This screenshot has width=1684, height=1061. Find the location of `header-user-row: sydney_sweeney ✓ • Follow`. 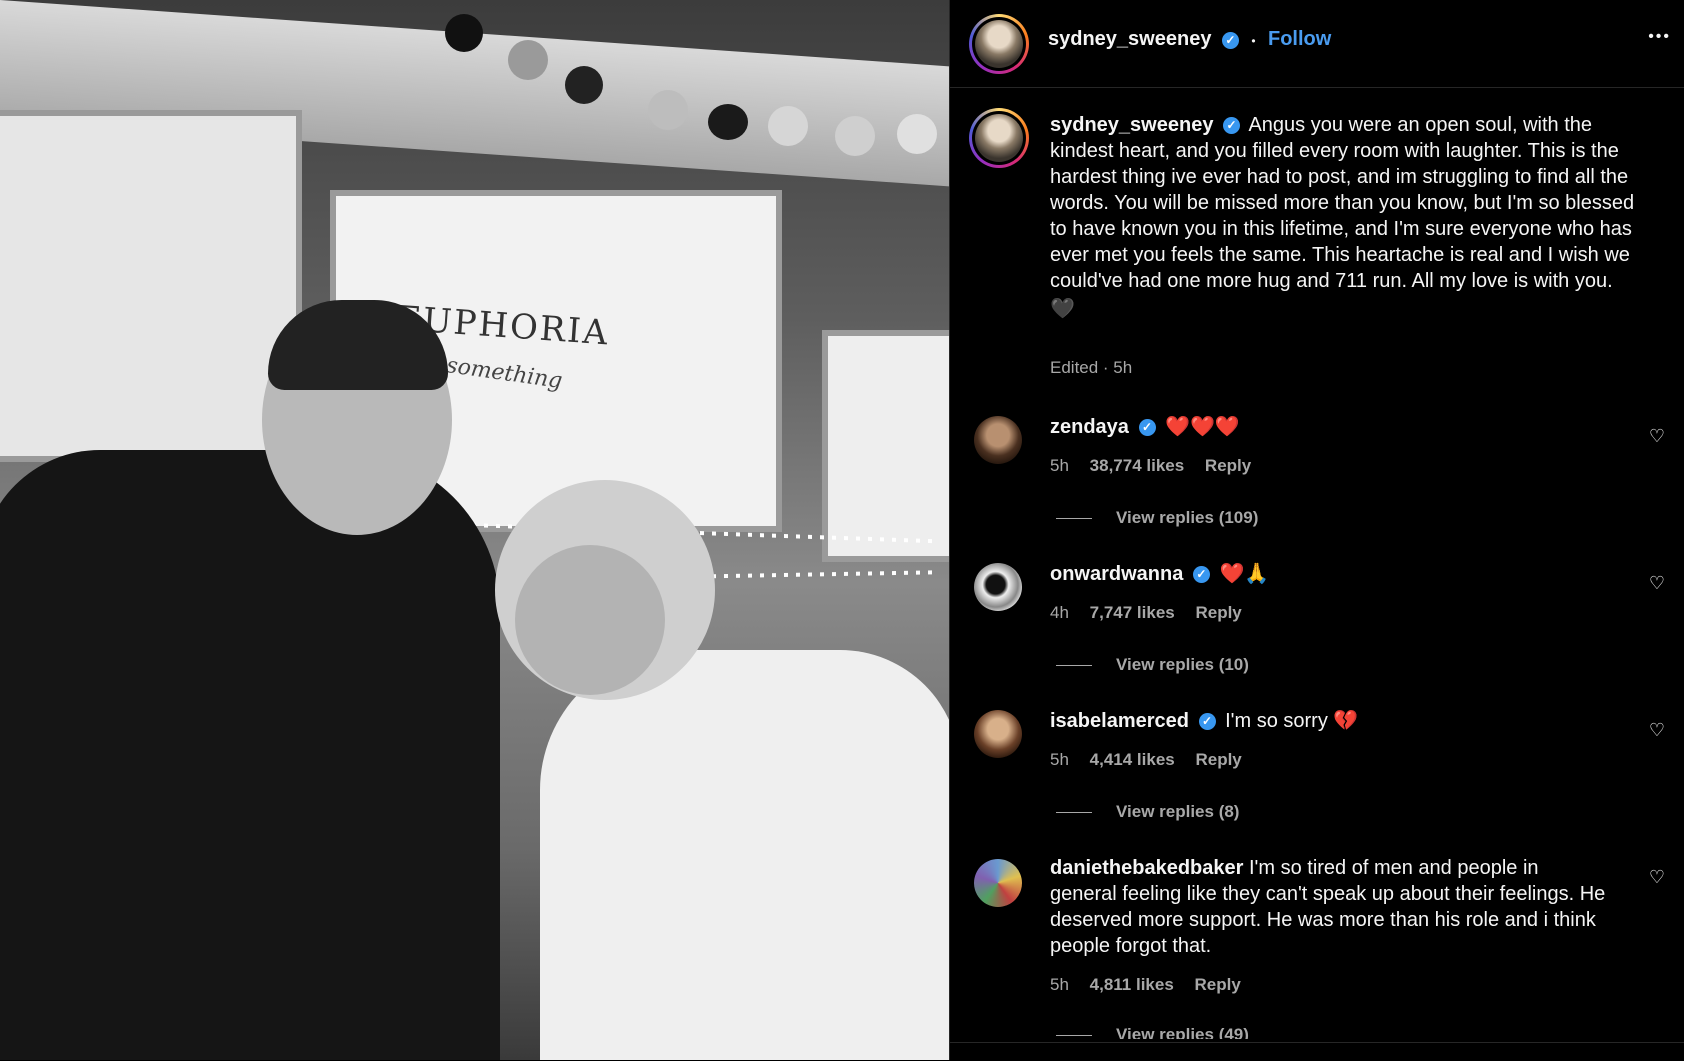

header-user-row: sydney_sweeney ✓ • Follow is located at coordinates (1189, 39).